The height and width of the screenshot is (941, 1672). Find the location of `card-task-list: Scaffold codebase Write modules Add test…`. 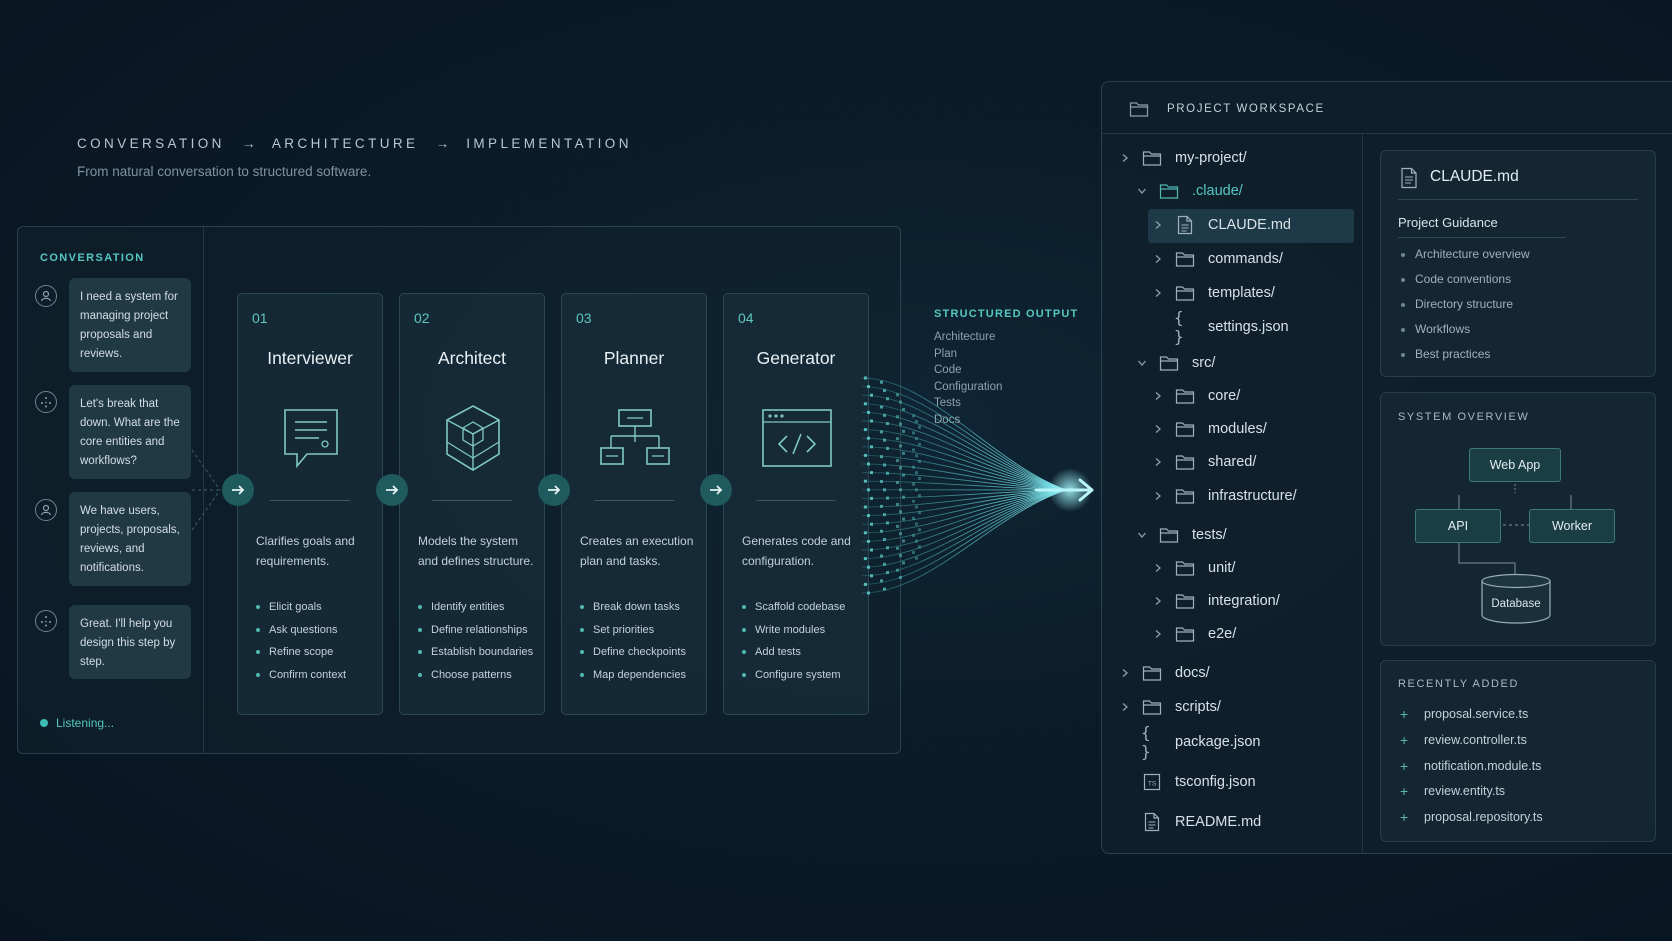

card-task-list: Scaffold codebase Write modules Add test… is located at coordinates (803, 641).